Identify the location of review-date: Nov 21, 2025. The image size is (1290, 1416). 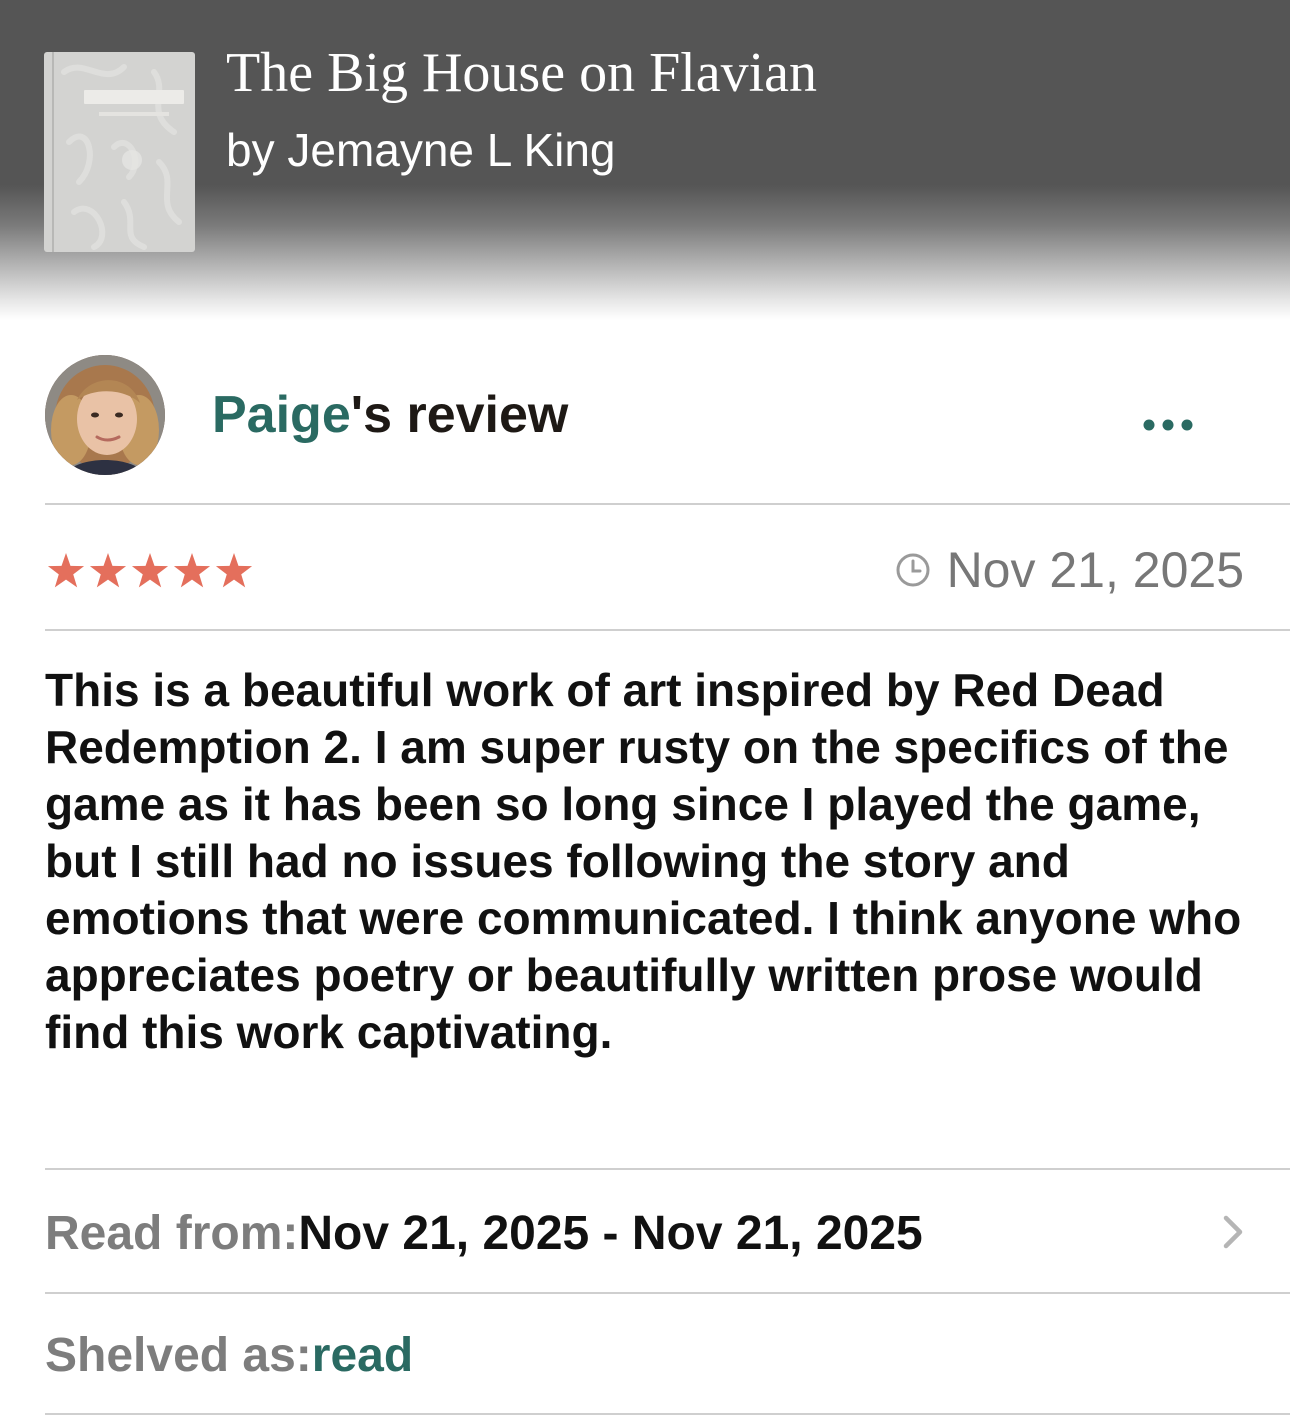
(1069, 570).